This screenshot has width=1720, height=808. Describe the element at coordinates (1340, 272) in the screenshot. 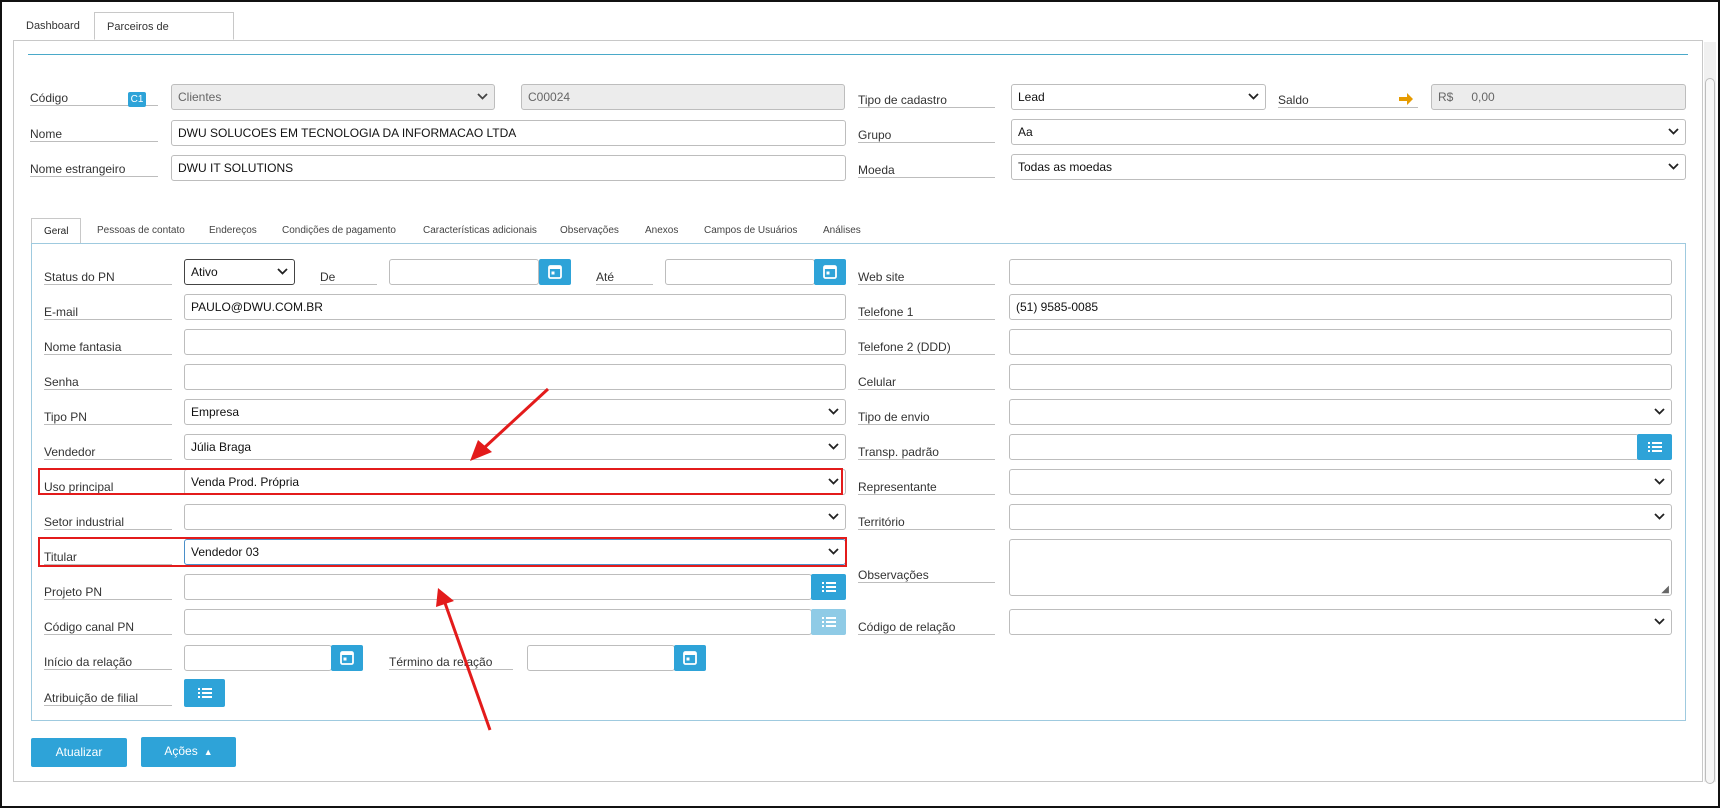

I see `website-field` at that location.